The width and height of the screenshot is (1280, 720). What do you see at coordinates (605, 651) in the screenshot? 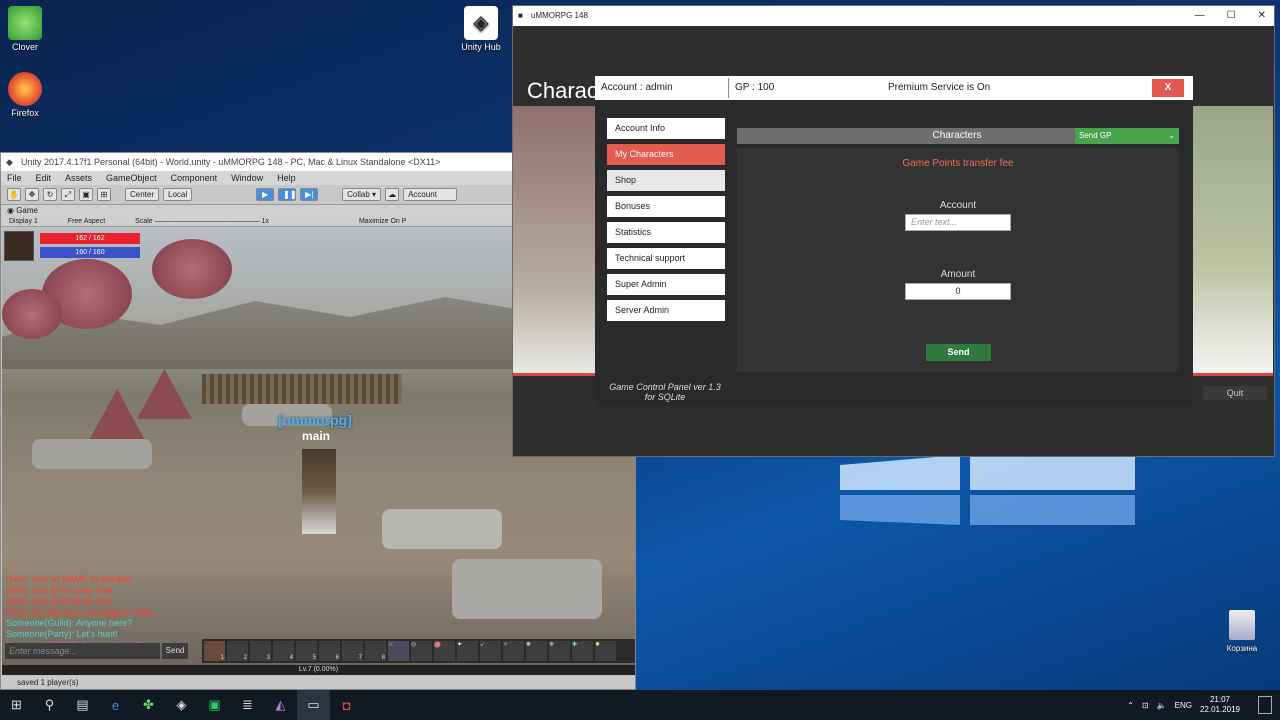
I see `skill-icon: ✸` at bounding box center [605, 651].